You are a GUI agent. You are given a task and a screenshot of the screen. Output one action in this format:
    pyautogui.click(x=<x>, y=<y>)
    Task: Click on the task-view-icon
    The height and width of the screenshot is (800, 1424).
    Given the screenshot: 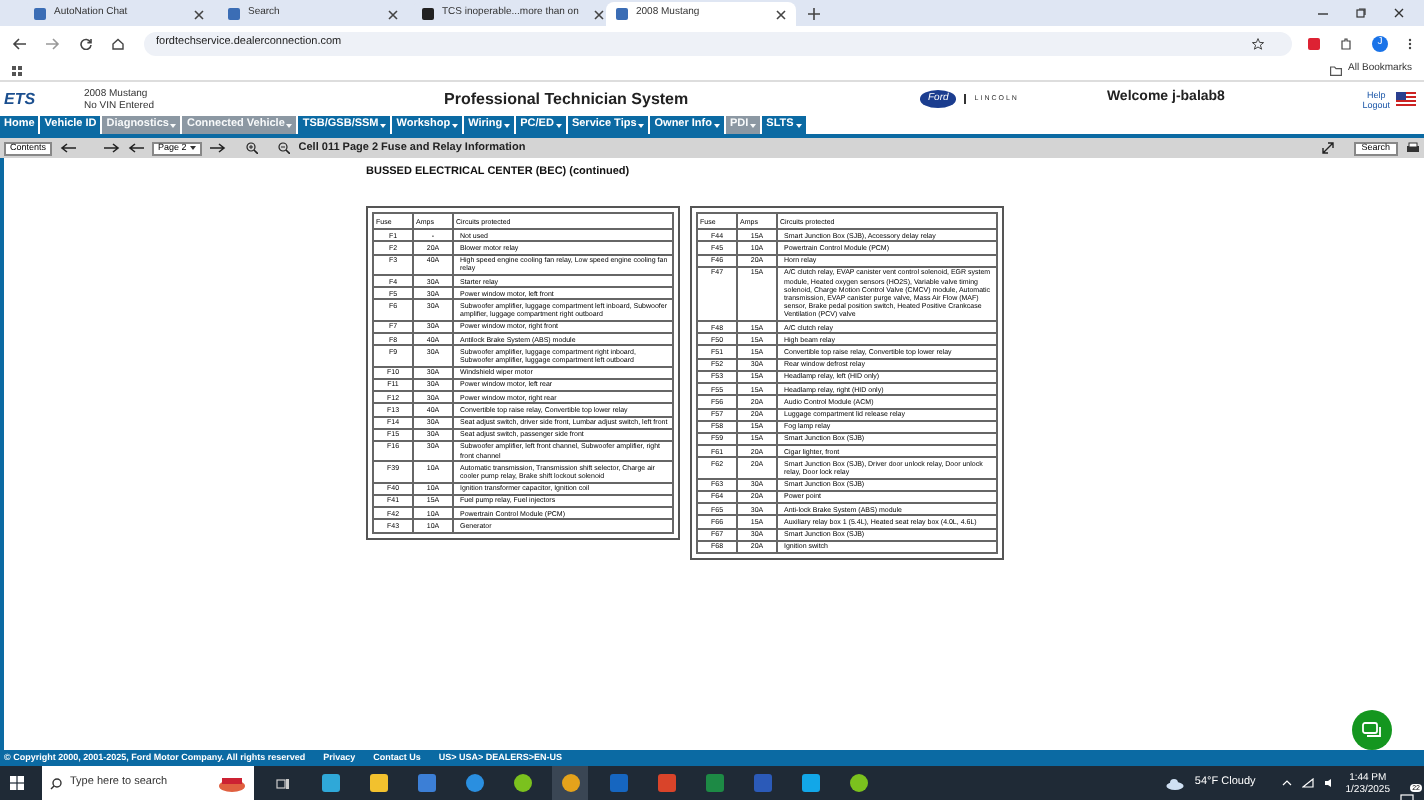 What is the action you would take?
    pyautogui.click(x=283, y=783)
    